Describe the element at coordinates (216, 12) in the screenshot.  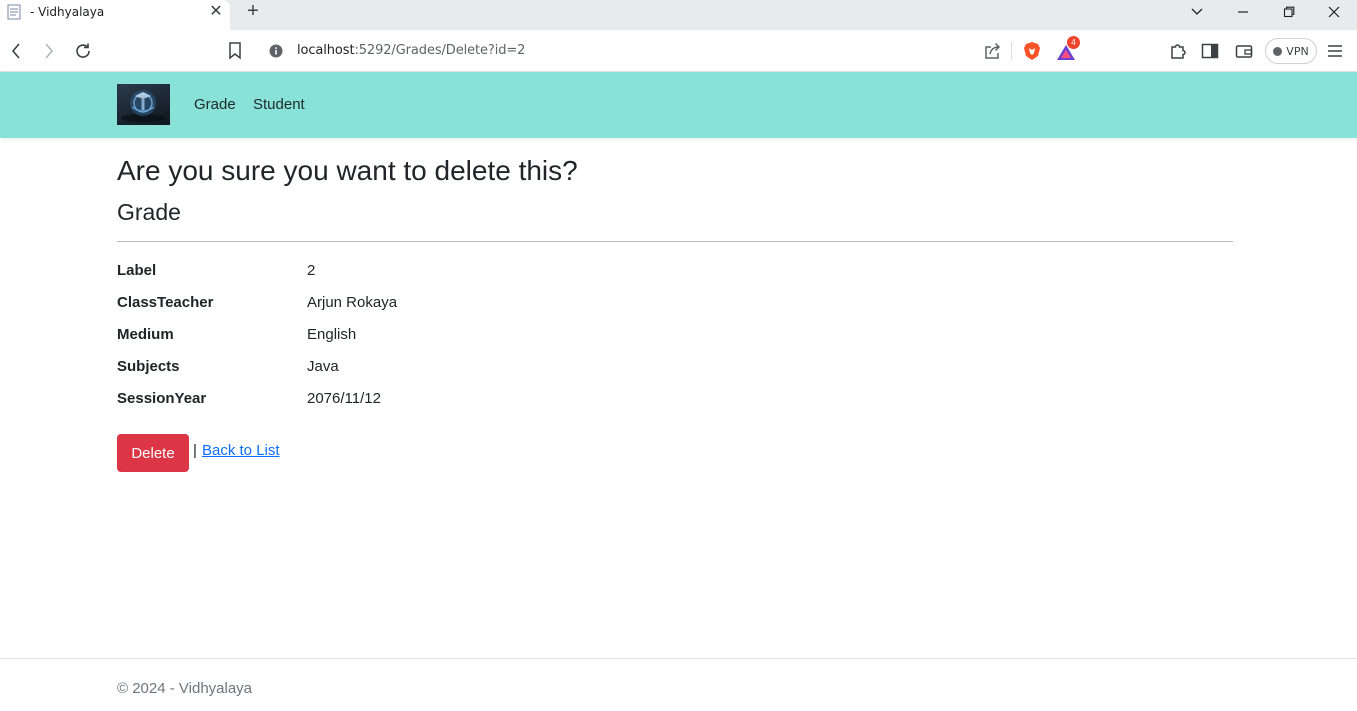
I see `tab-close-icon: ✕` at that location.